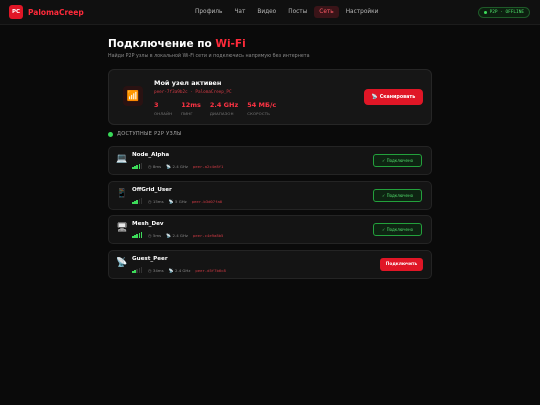 The image size is (540, 405). What do you see at coordinates (239, 12) in the screenshot?
I see `nav-item-chat: Чат` at bounding box center [239, 12].